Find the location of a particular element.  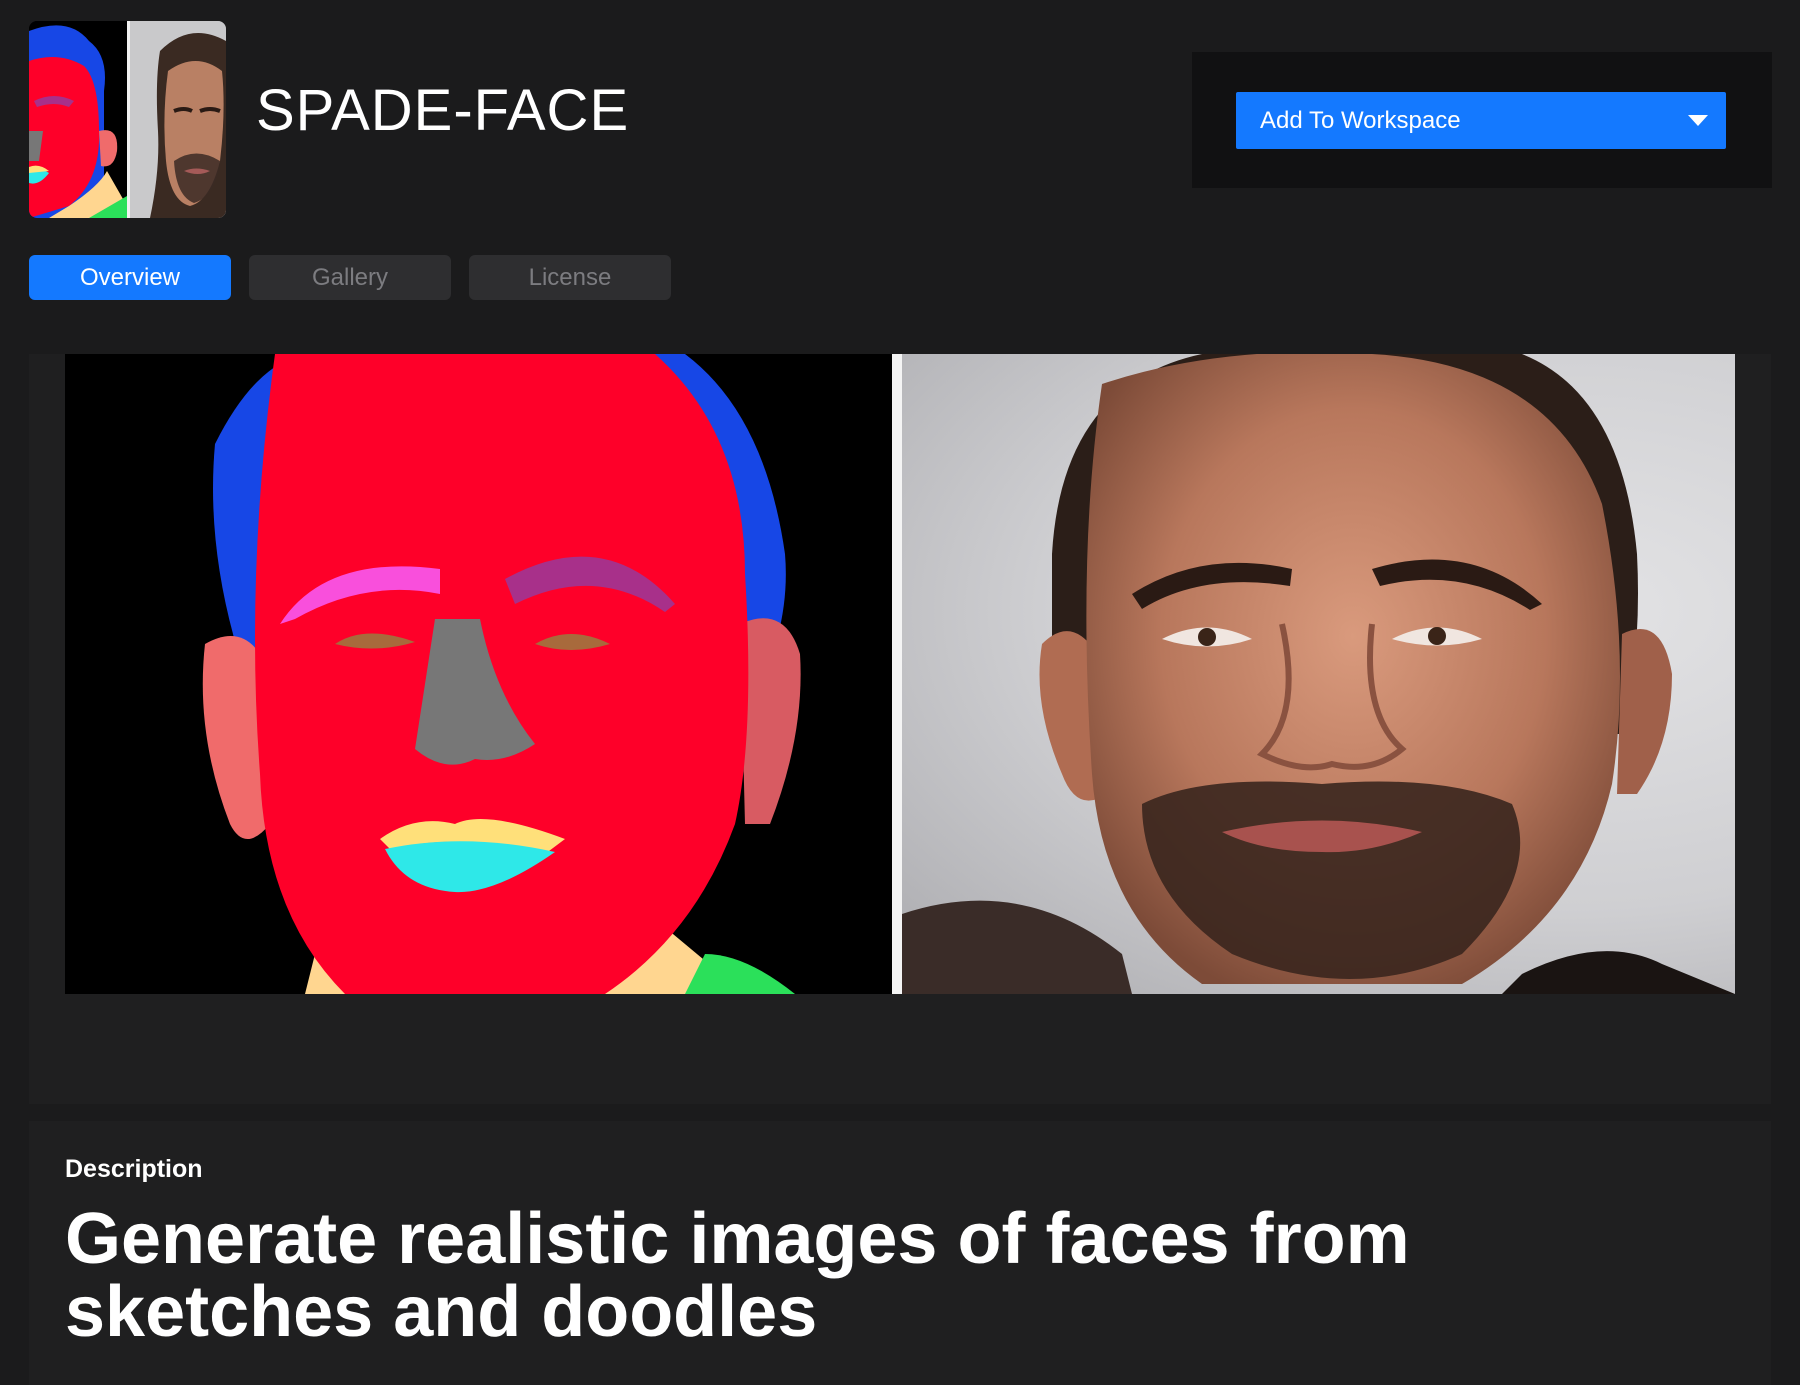

action-panel: Add To Workspace is located at coordinates (1482, 120).